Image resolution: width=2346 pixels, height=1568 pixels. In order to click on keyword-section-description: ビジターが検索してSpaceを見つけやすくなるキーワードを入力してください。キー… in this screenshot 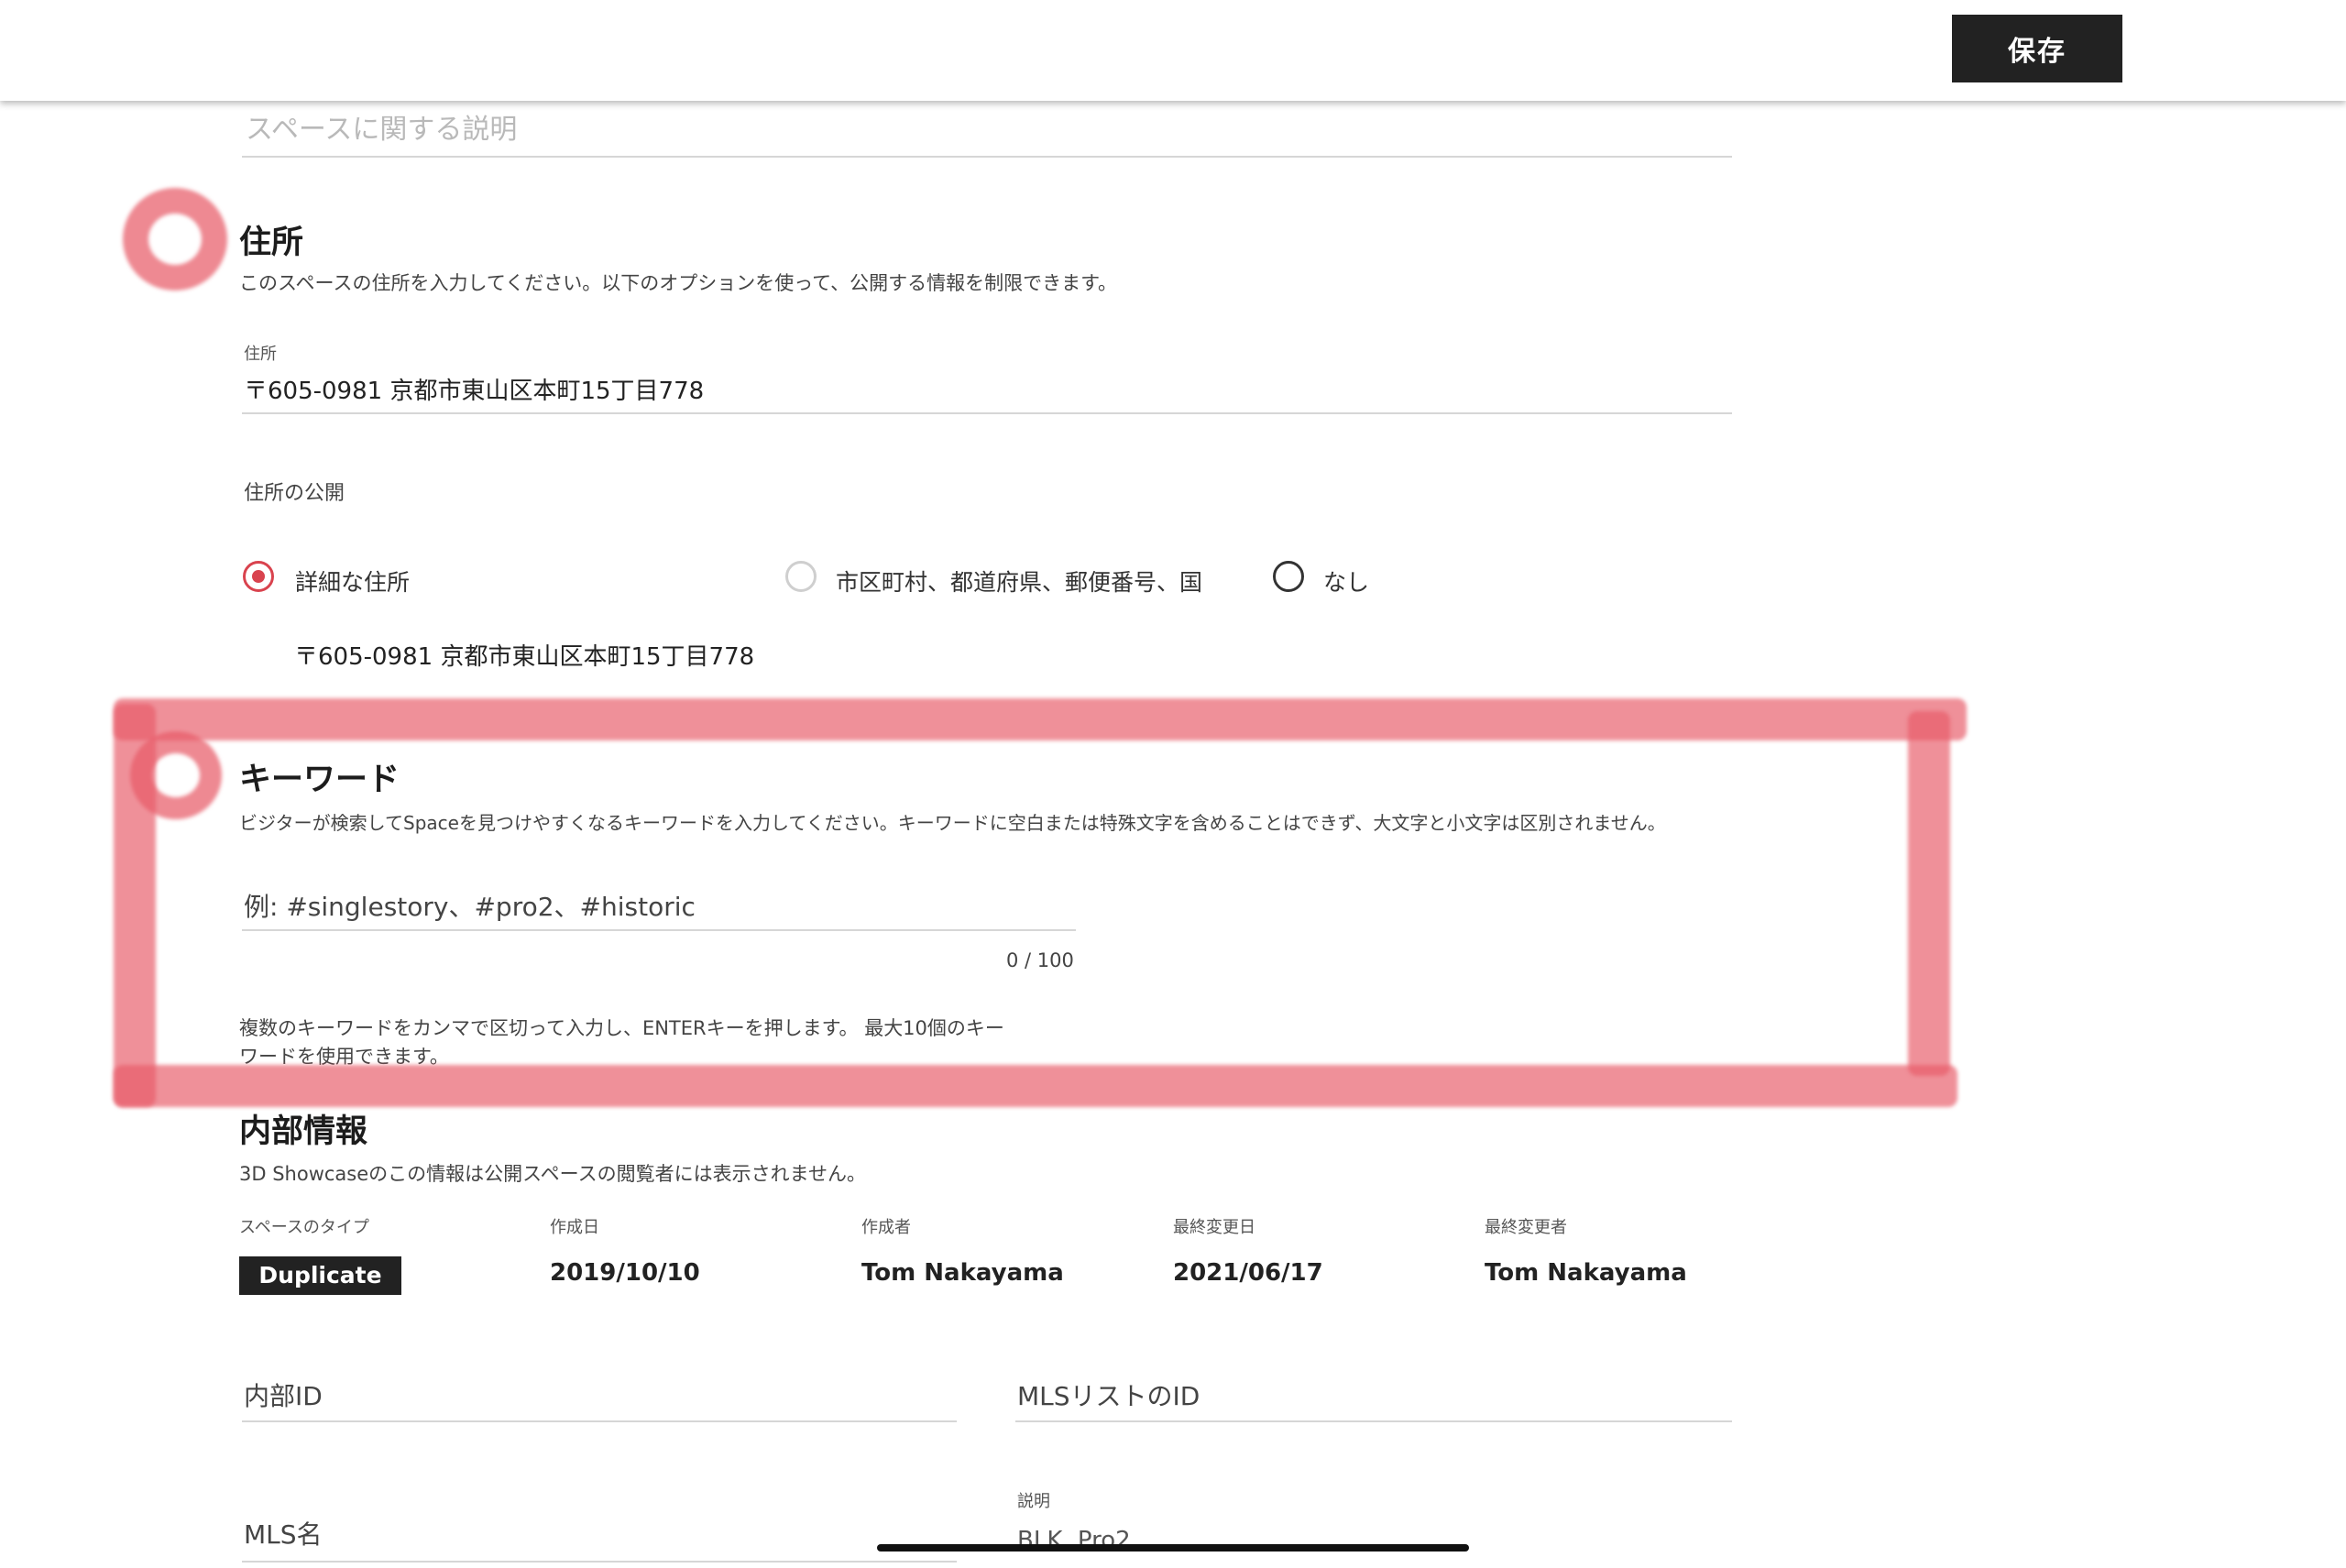, I will do `click(952, 823)`.